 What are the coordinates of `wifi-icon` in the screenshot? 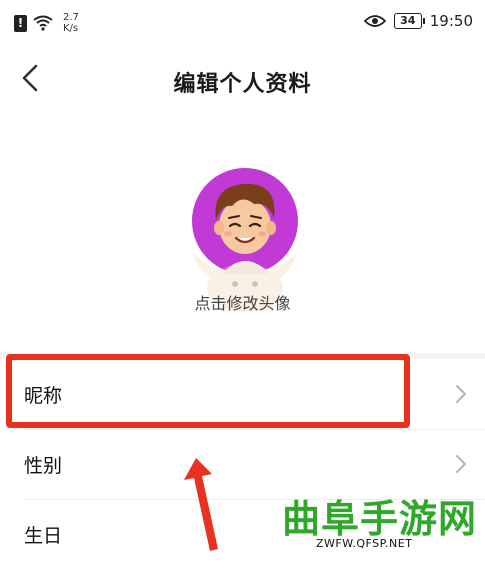 It's located at (43, 23).